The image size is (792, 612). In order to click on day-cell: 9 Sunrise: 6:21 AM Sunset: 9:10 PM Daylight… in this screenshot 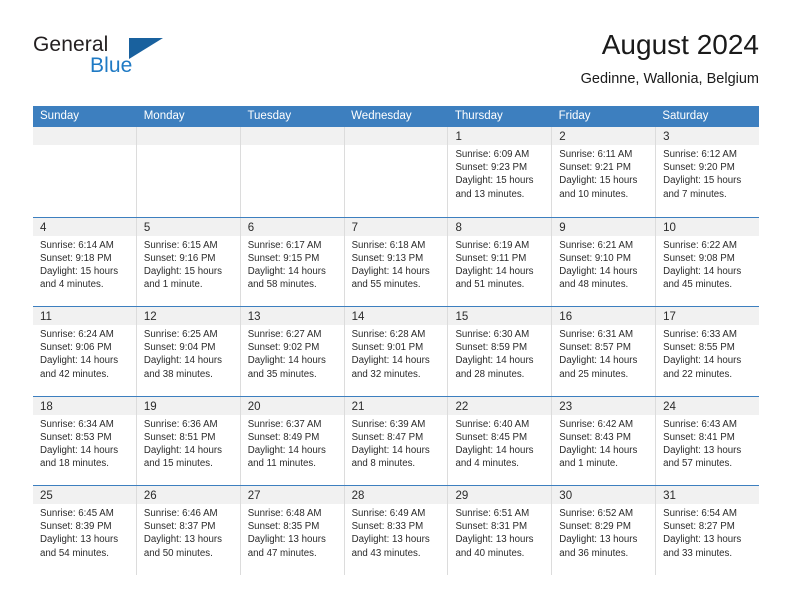, I will do `click(604, 261)`.